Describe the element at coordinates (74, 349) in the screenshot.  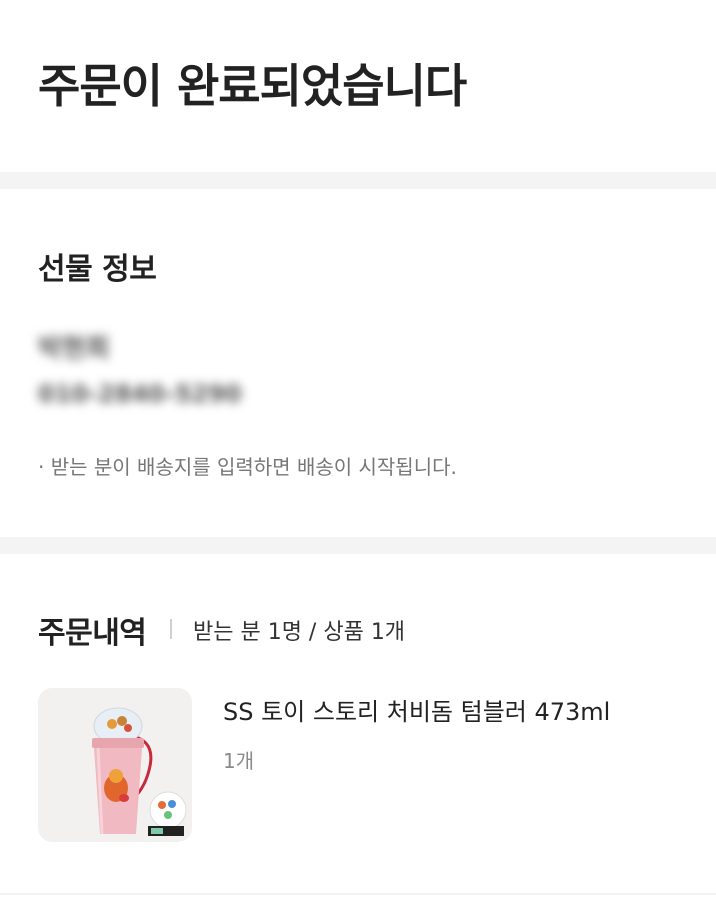
I see `recipient-name: 박현희` at that location.